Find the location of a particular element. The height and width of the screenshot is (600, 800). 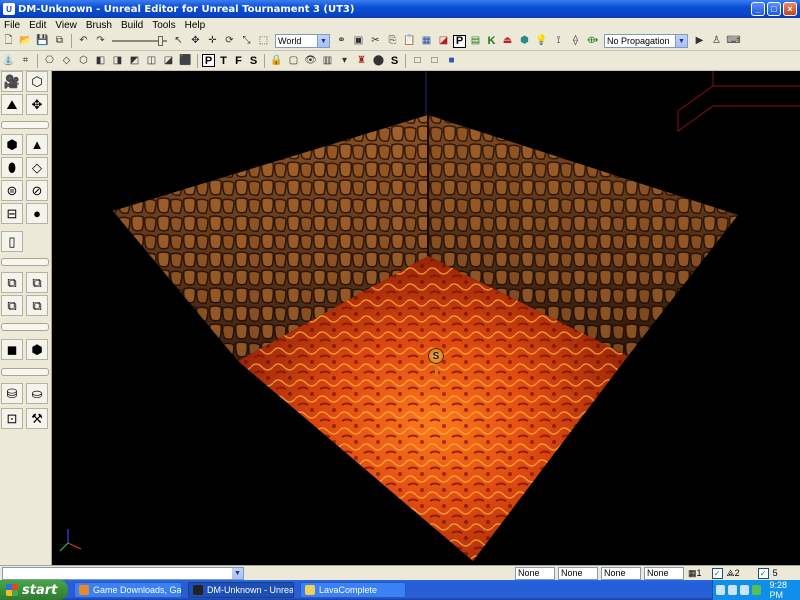

view-lit-icon: ◨ is located at coordinates (117, 60).